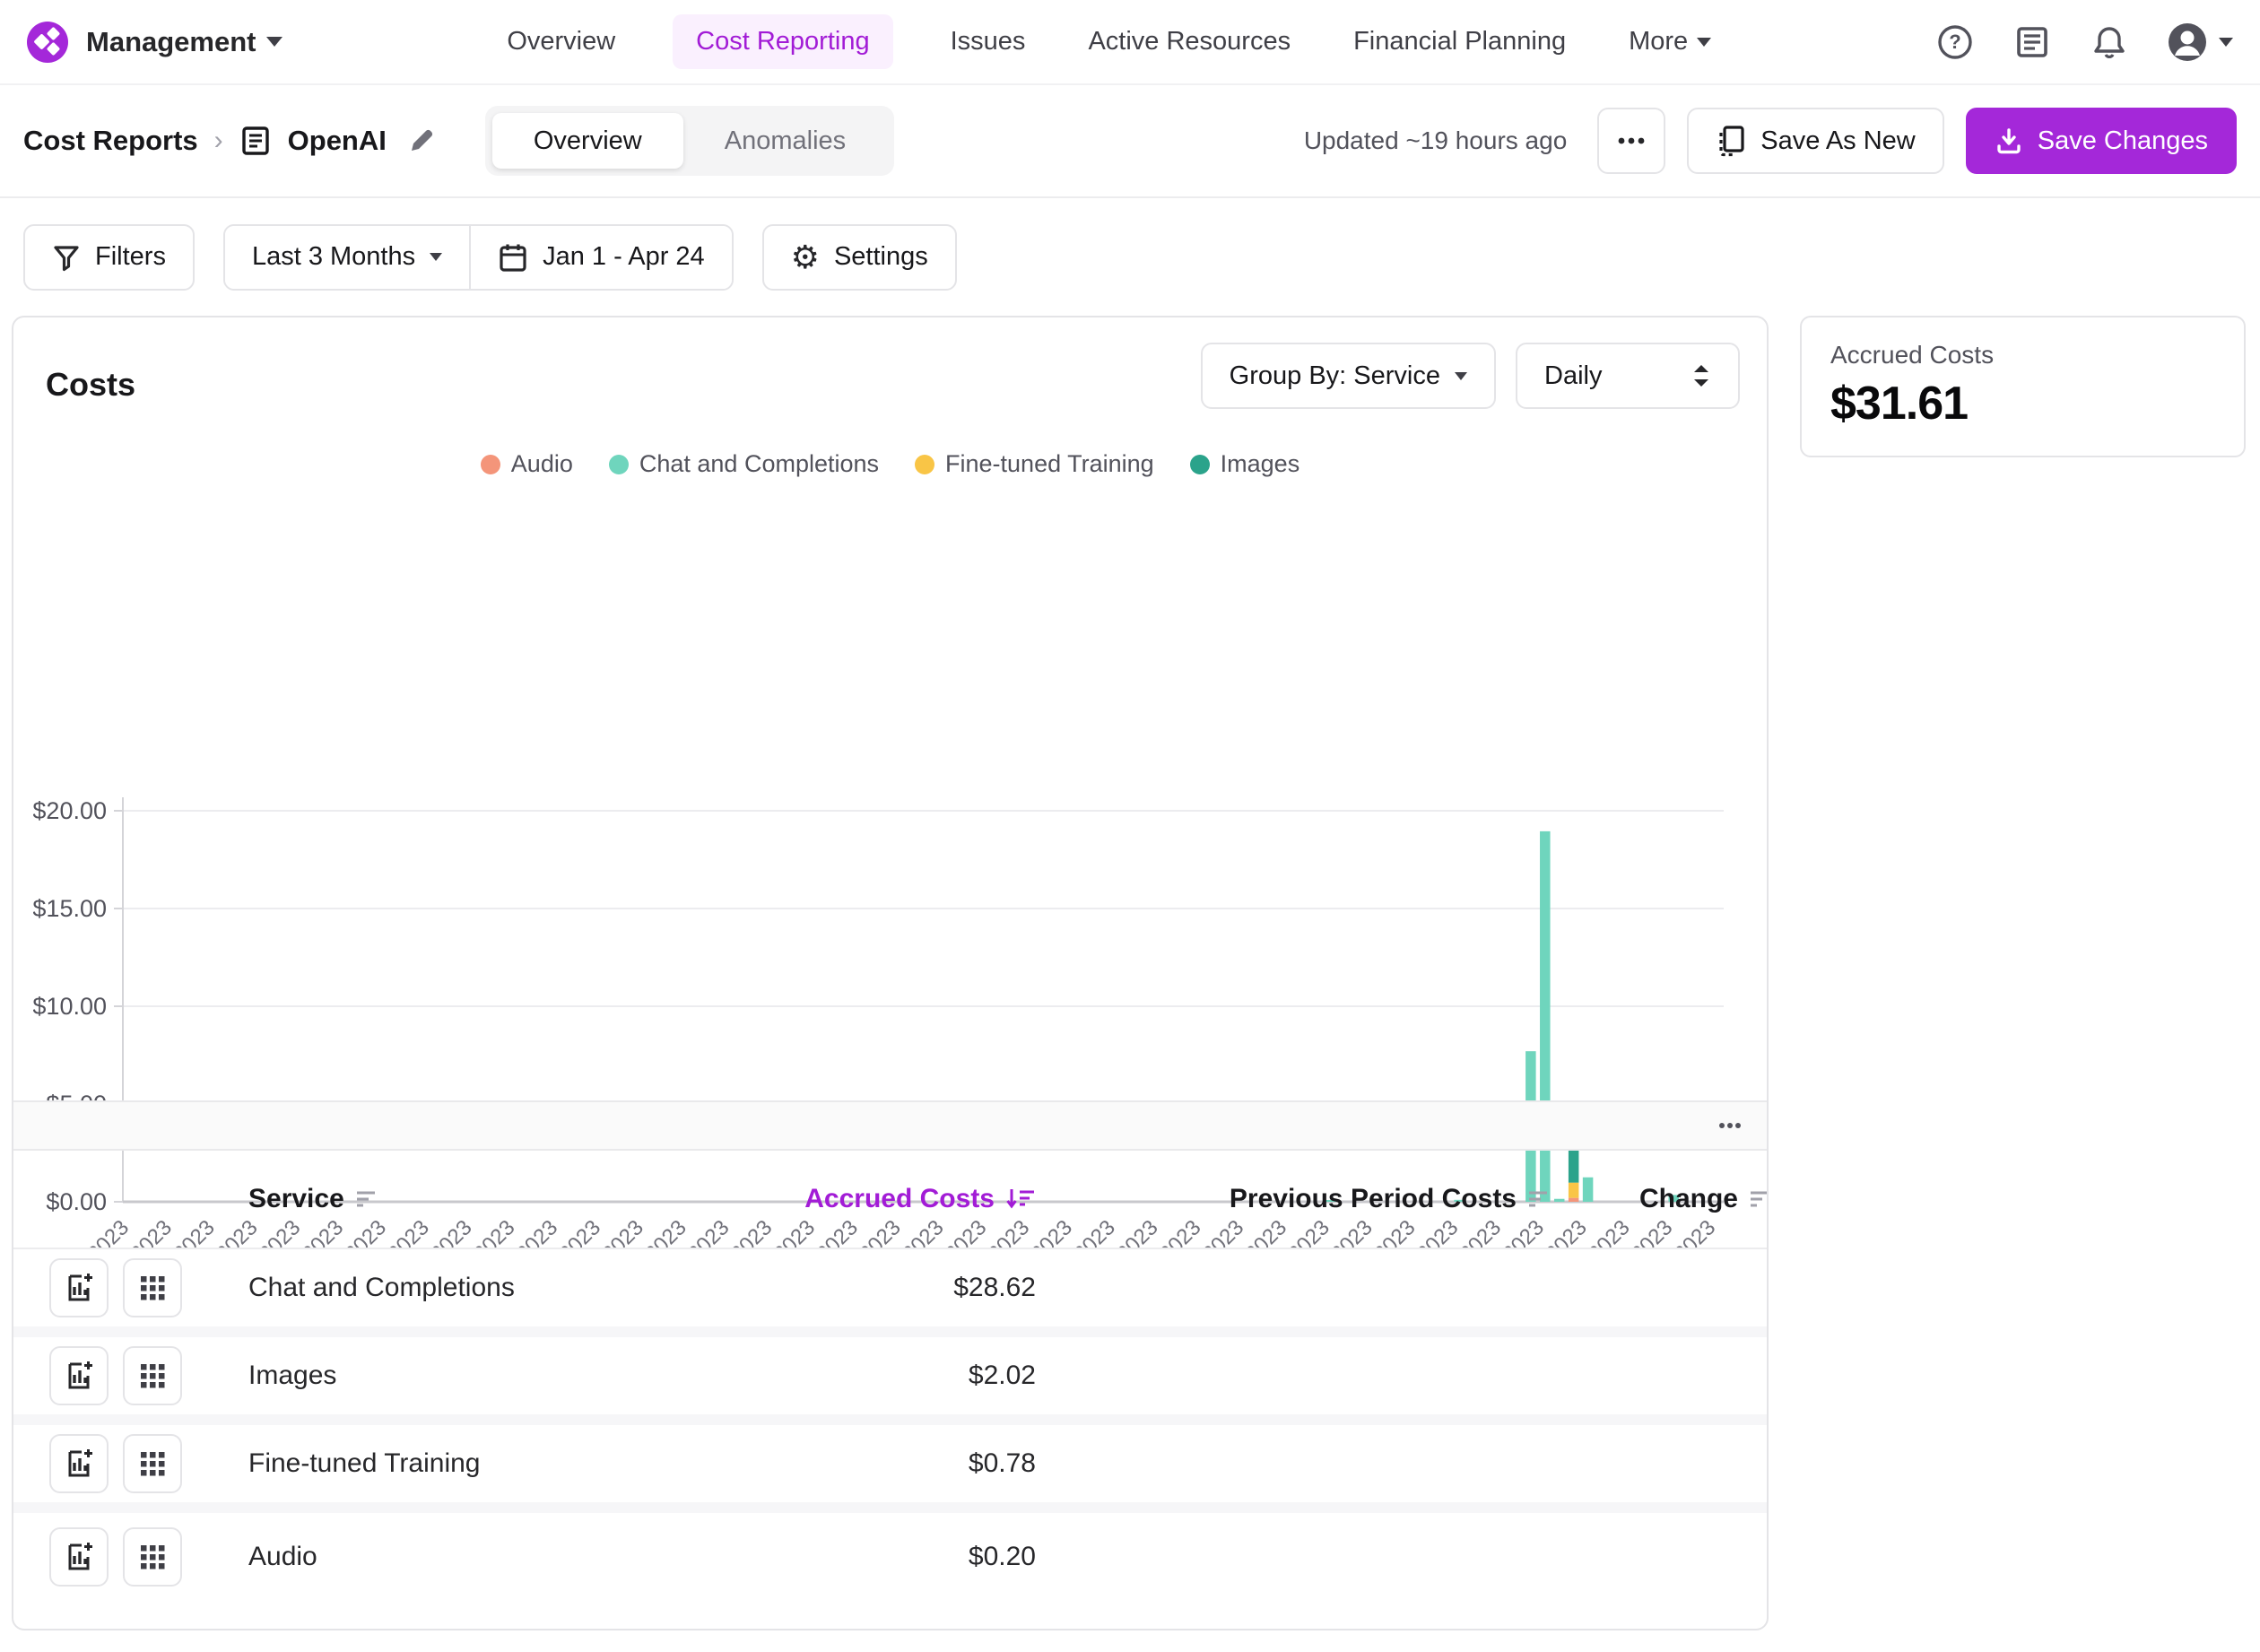 This screenshot has height=1652, width=2260. Describe the element at coordinates (1730, 1125) in the screenshot. I see `table-more-icon` at that location.